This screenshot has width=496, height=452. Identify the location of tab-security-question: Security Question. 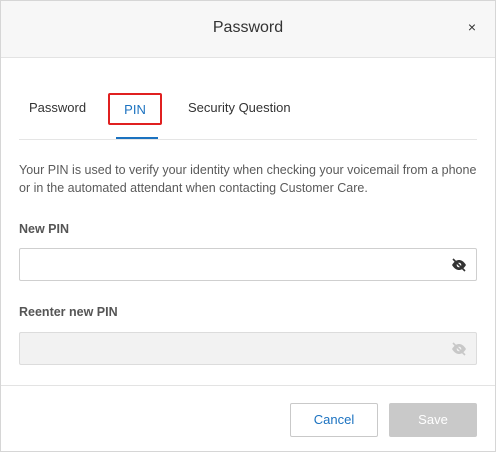
(239, 115).